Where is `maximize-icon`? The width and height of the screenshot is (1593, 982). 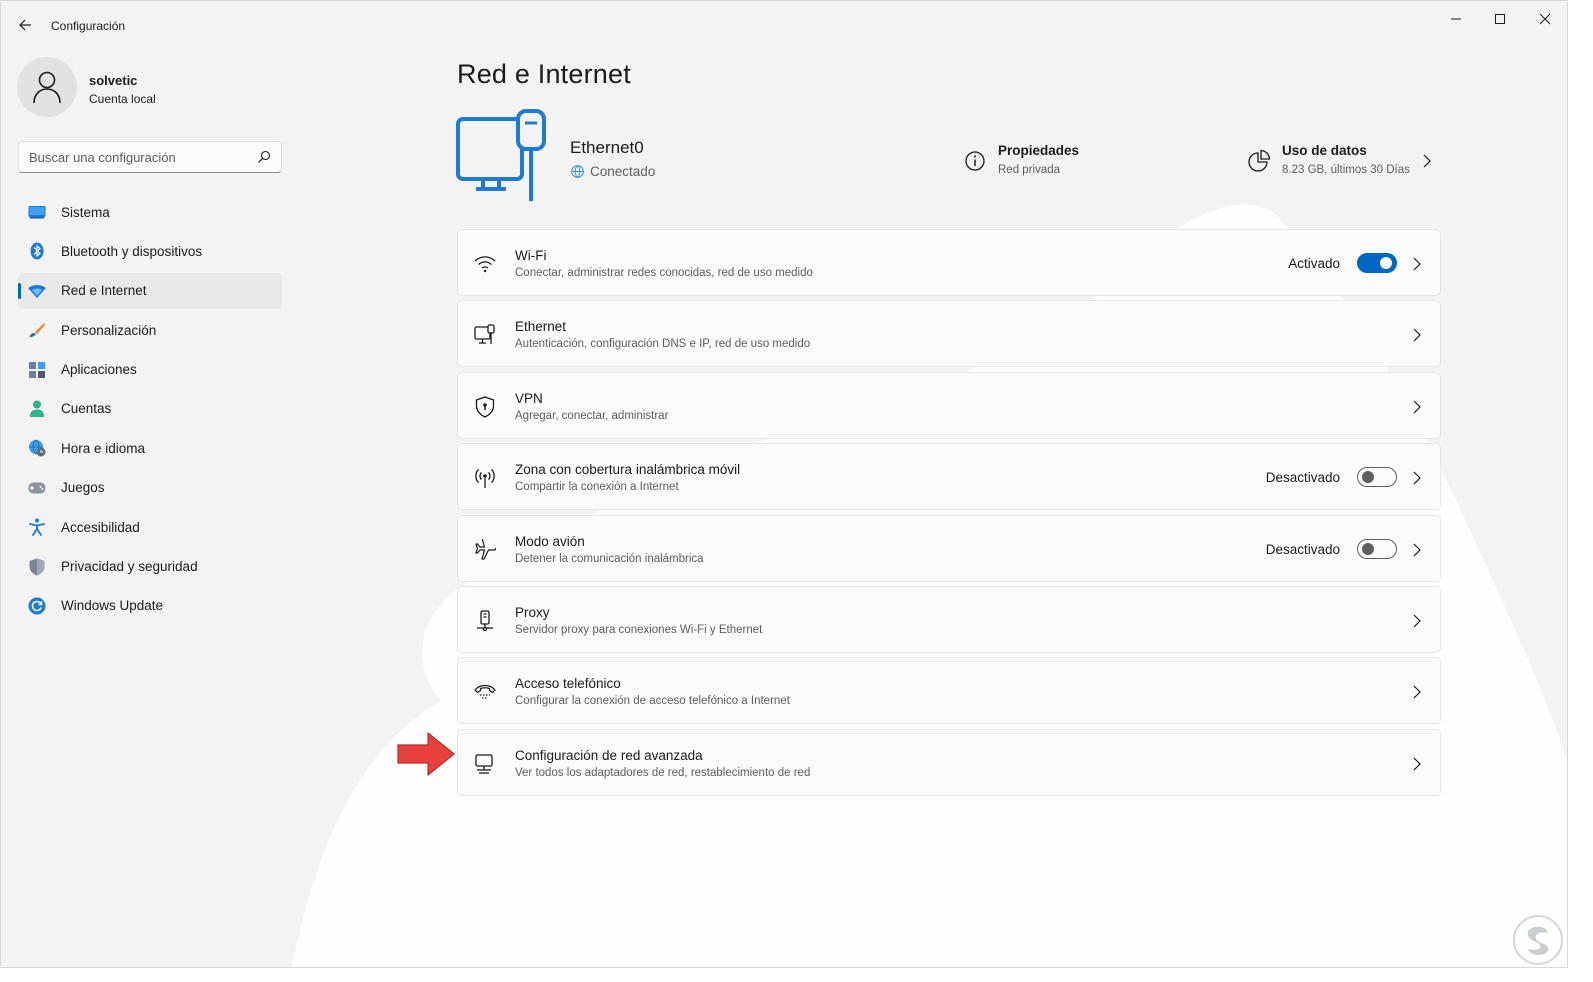
maximize-icon is located at coordinates (1500, 19).